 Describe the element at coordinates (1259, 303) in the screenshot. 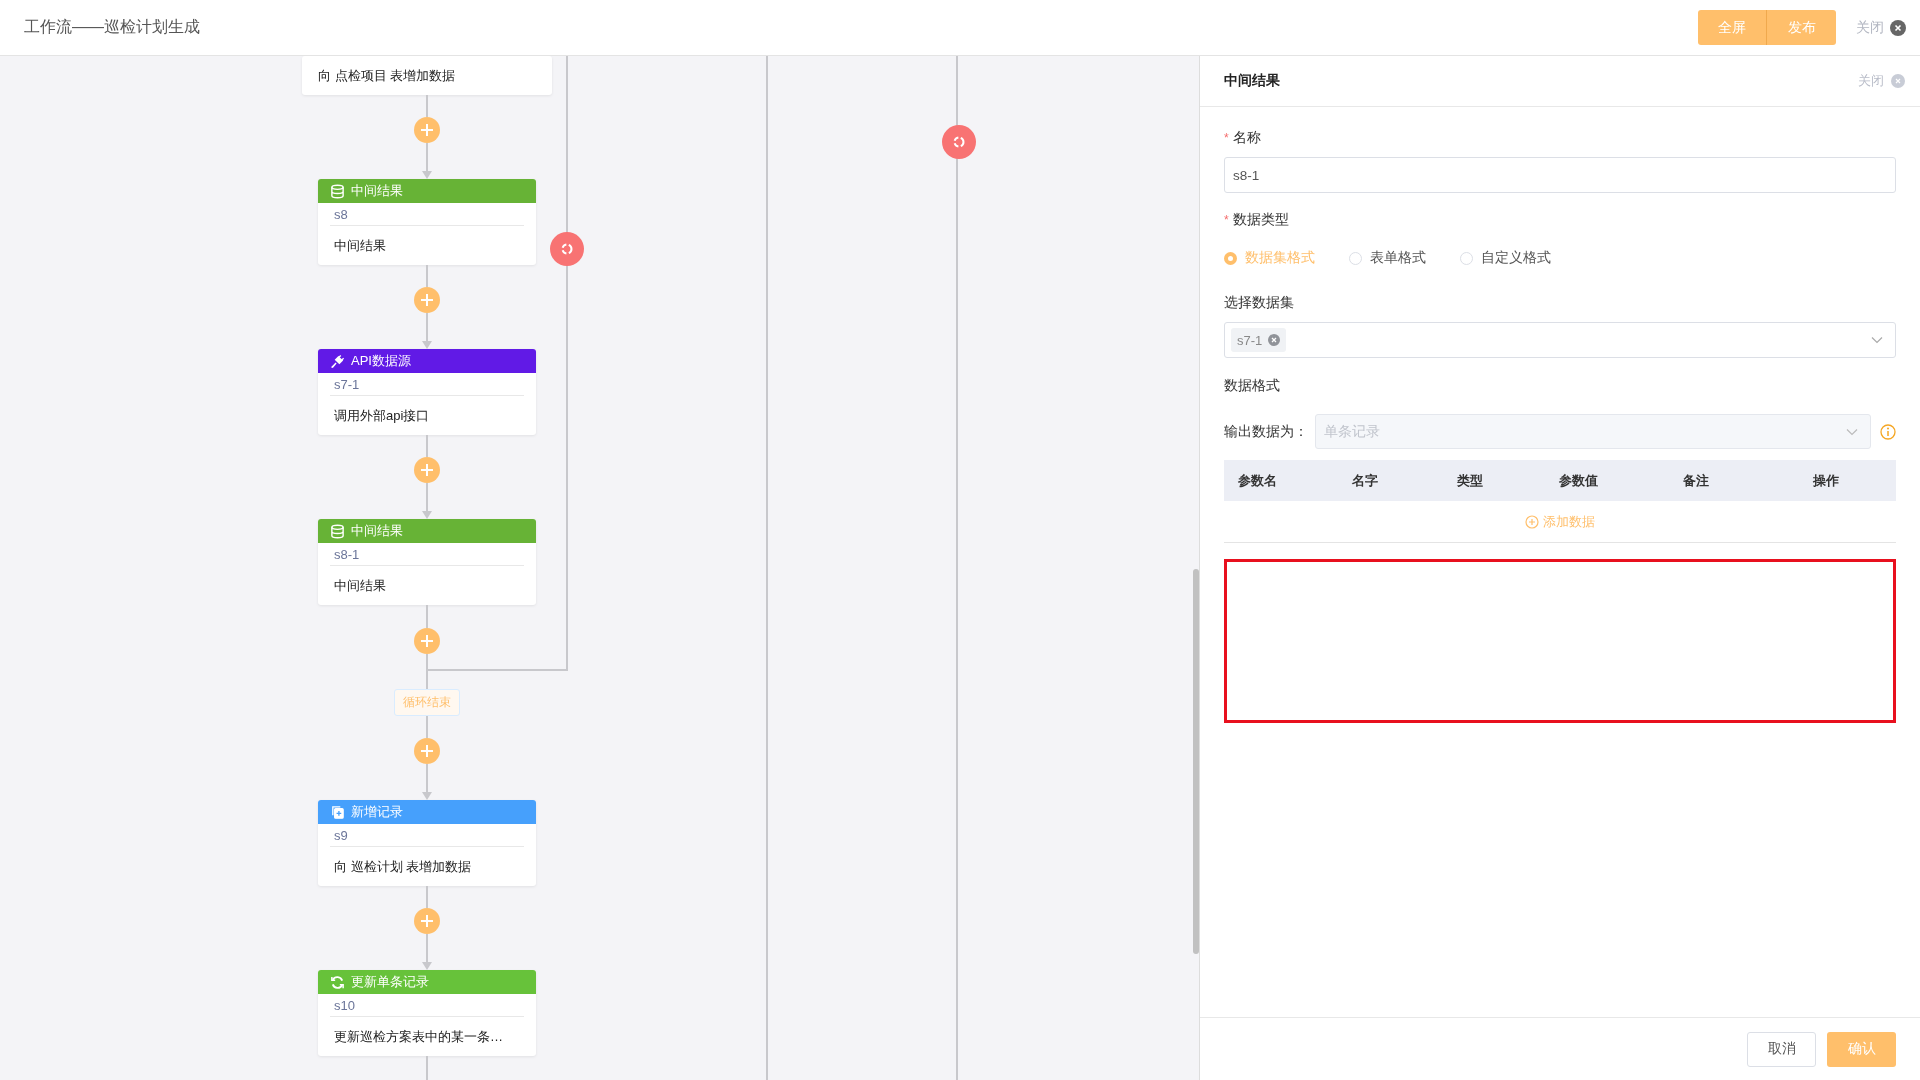

I see `field-label: 选择数据集` at that location.